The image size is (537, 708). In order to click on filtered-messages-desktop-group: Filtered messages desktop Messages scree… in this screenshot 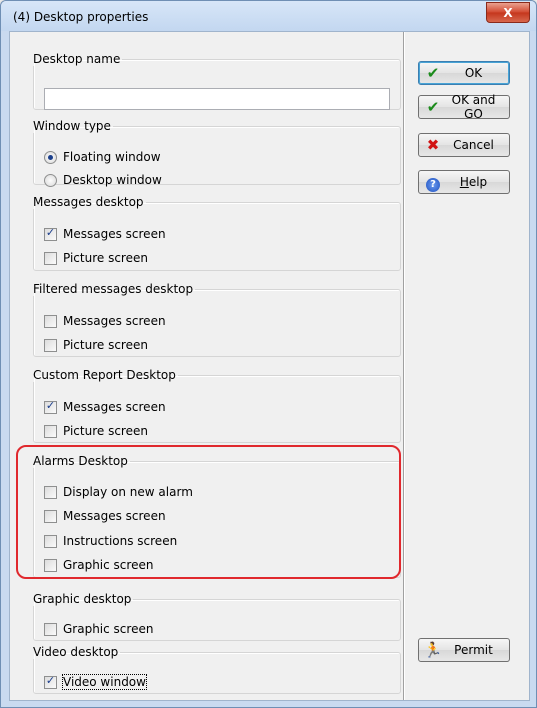, I will do `click(217, 319)`.